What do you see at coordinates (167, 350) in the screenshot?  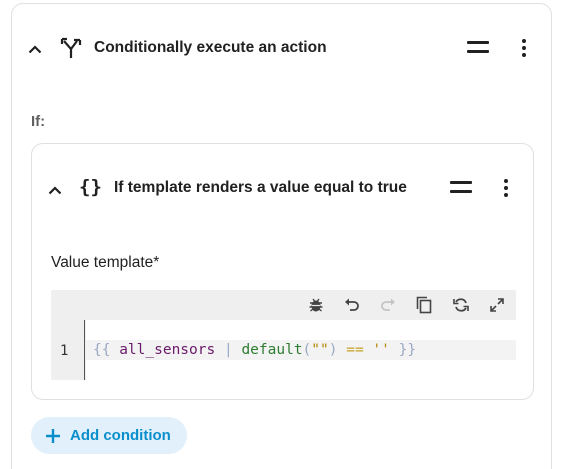 I see `code-token-var: all_sensors` at bounding box center [167, 350].